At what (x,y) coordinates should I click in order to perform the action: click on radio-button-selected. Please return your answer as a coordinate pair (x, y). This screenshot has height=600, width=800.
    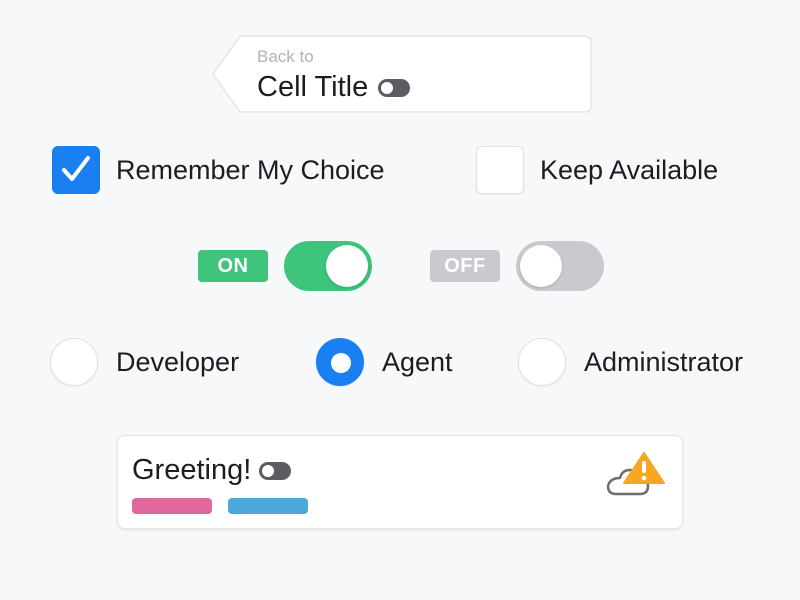
    Looking at the image, I should click on (340, 362).